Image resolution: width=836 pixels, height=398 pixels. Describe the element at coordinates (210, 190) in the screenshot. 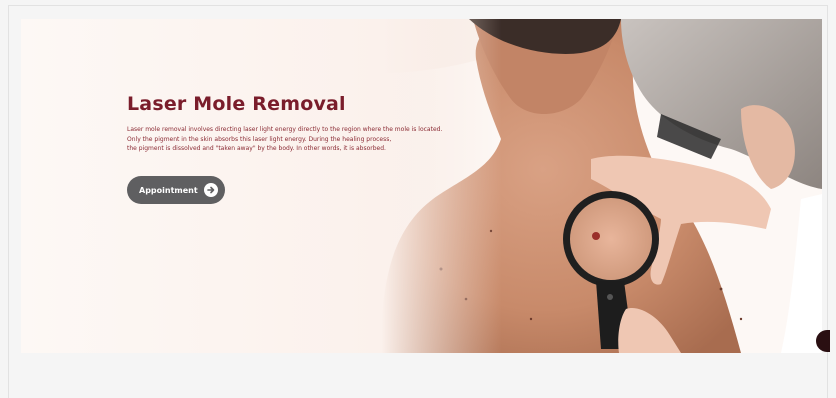

I see `arrow-right-circle-icon` at that location.